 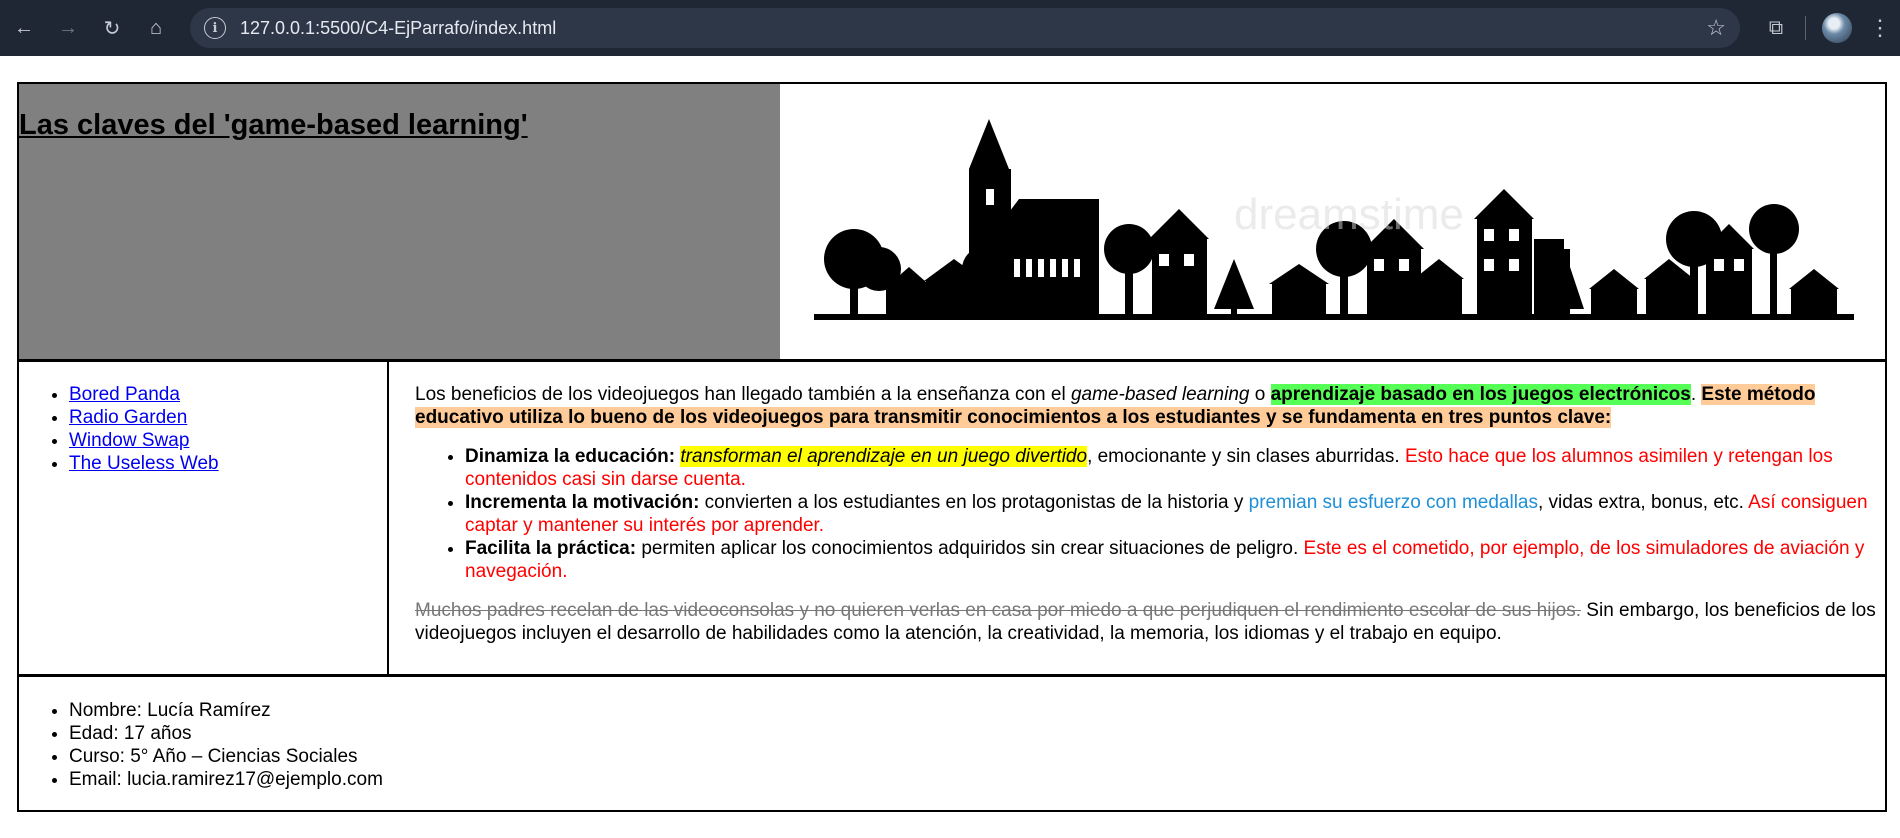 What do you see at coordinates (68, 28) in the screenshot?
I see `forward-icon: →` at bounding box center [68, 28].